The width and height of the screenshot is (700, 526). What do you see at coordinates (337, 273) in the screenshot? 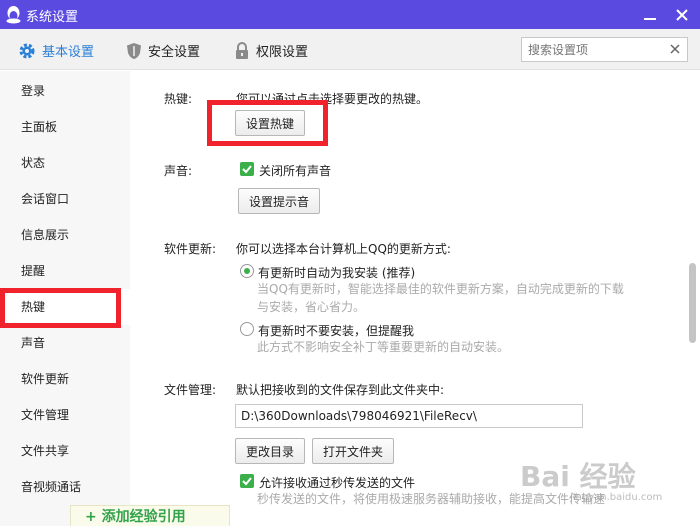
I see `auto-install-label: 有更新时自动为我安装 (推荐)` at bounding box center [337, 273].